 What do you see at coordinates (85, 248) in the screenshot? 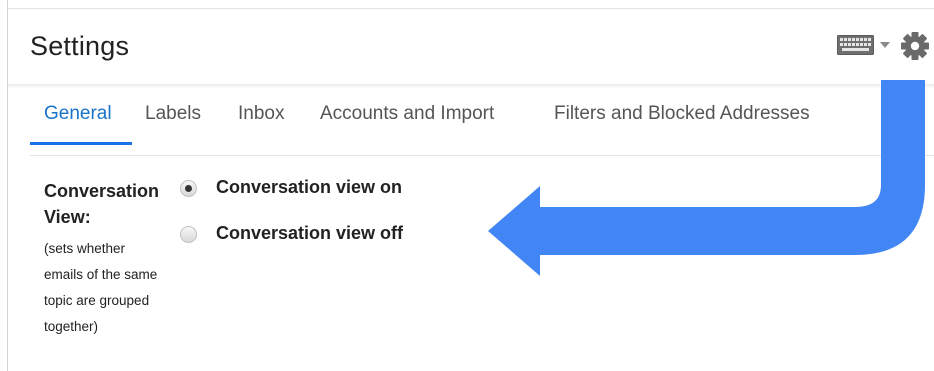
I see `description-line: (sets whether` at bounding box center [85, 248].